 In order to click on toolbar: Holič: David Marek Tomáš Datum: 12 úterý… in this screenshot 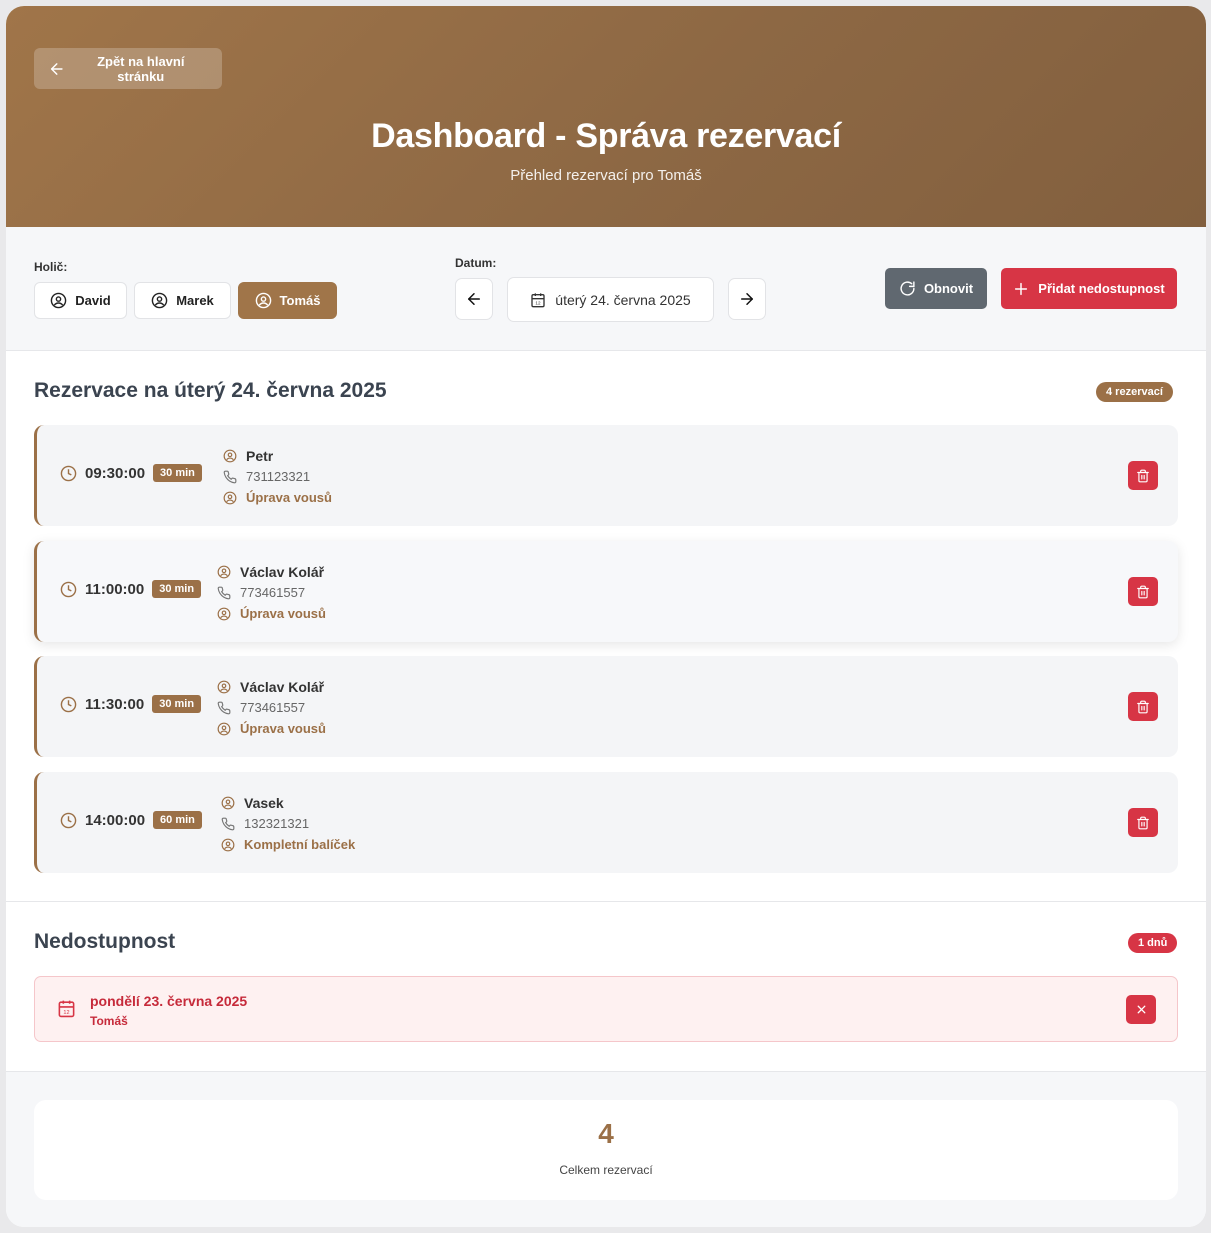, I will do `click(606, 289)`.